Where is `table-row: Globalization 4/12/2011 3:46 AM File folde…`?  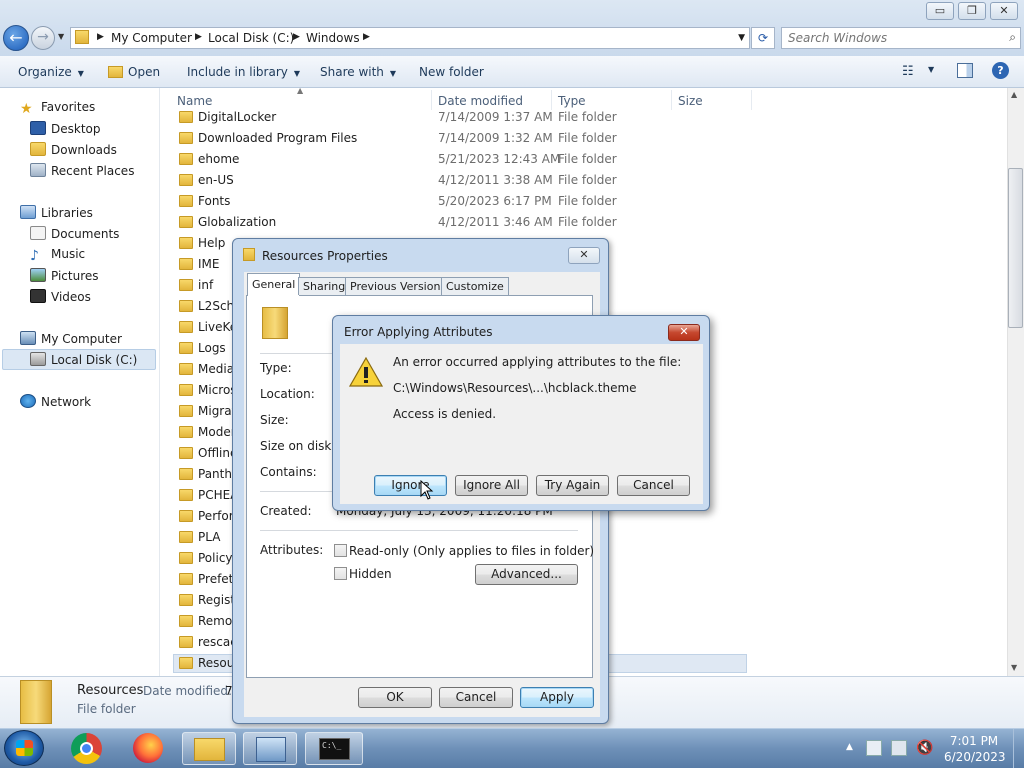
table-row: Globalization 4/12/2011 3:46 AM File folde… is located at coordinates (543, 222).